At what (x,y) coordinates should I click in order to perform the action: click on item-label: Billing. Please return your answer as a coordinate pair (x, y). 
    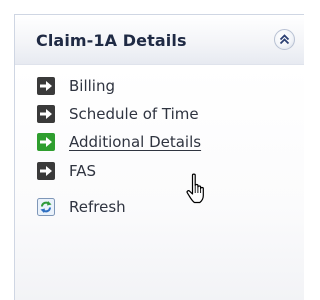
    Looking at the image, I should click on (92, 86).